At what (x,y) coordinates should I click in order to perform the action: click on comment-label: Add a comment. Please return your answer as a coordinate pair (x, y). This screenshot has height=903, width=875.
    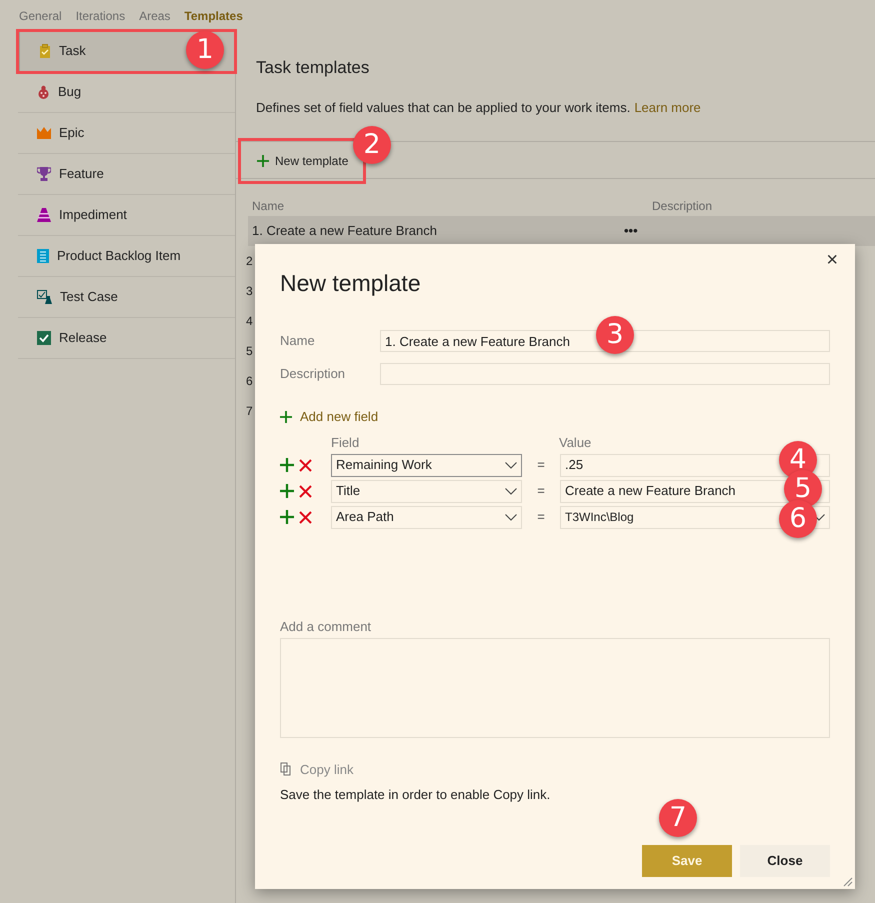
    Looking at the image, I should click on (326, 627).